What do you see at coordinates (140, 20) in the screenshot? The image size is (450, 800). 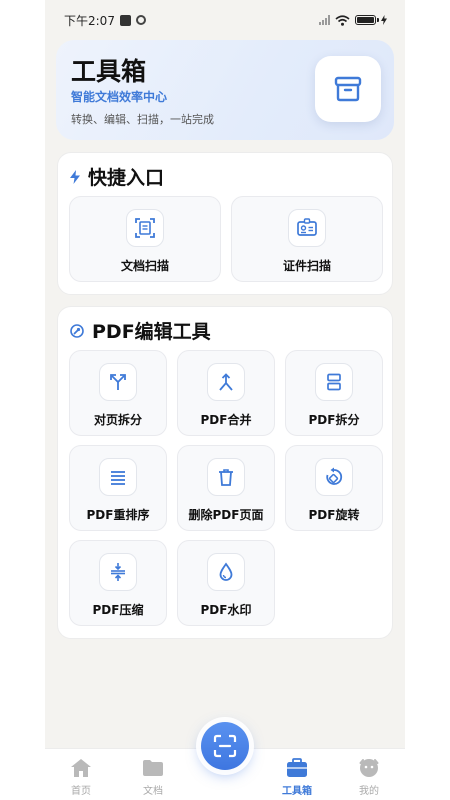 I see `settings-status-icon` at bounding box center [140, 20].